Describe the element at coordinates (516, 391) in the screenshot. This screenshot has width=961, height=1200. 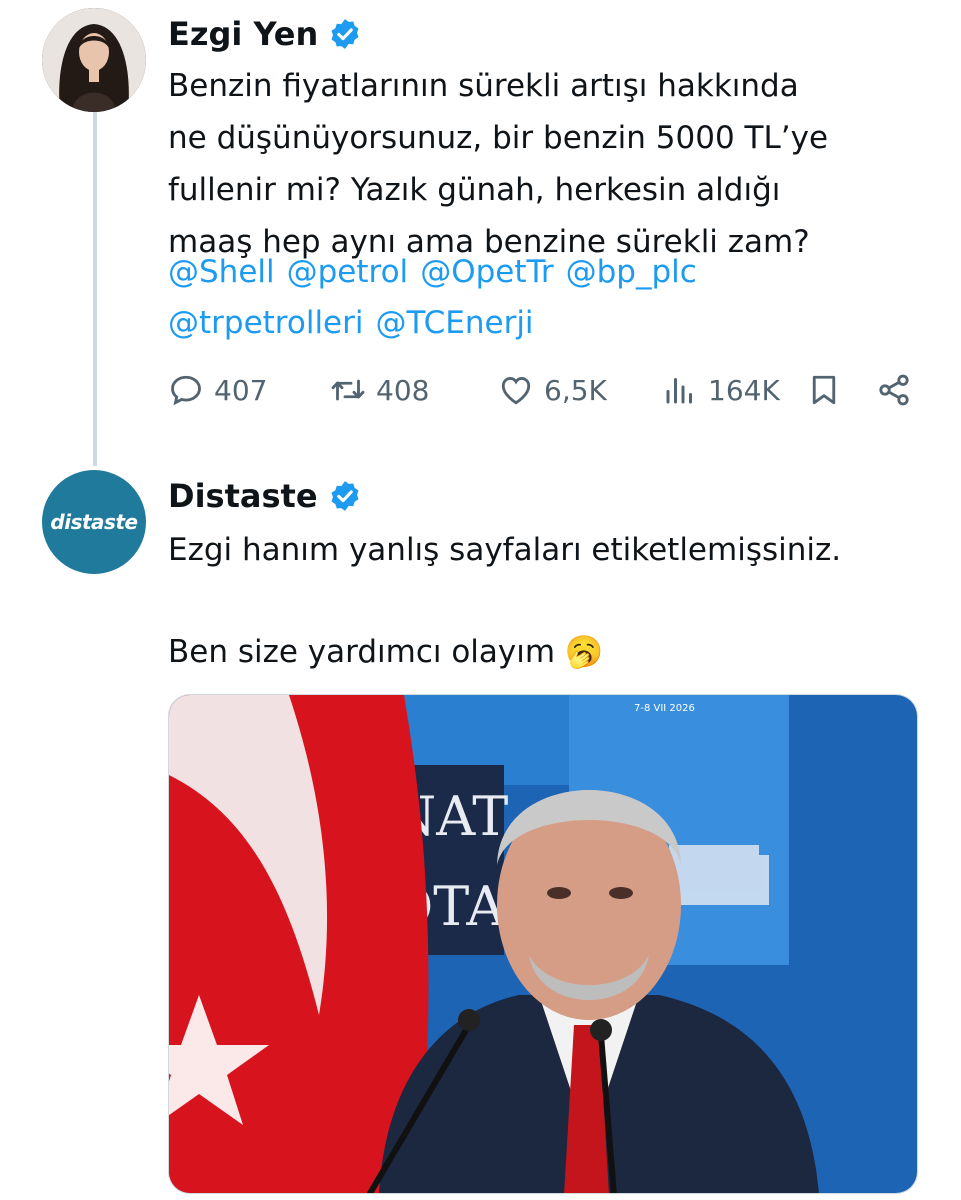
I see `like-icon` at that location.